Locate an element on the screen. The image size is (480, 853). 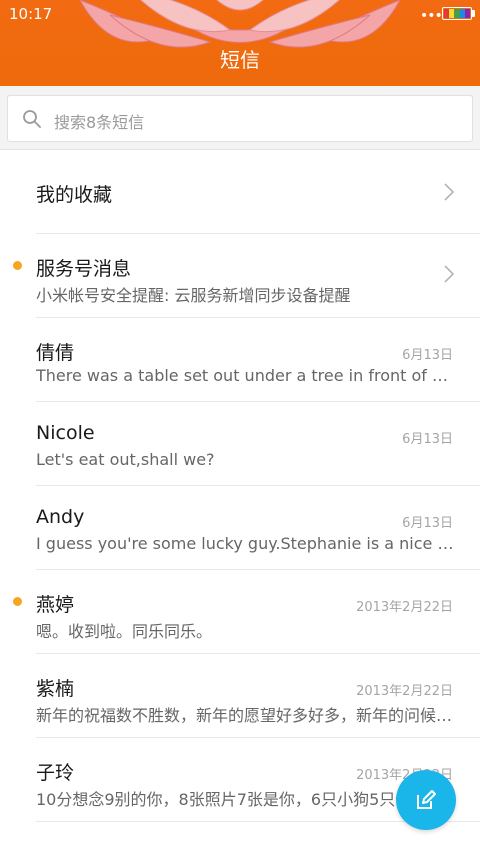
battery-icon is located at coordinates (457, 13).